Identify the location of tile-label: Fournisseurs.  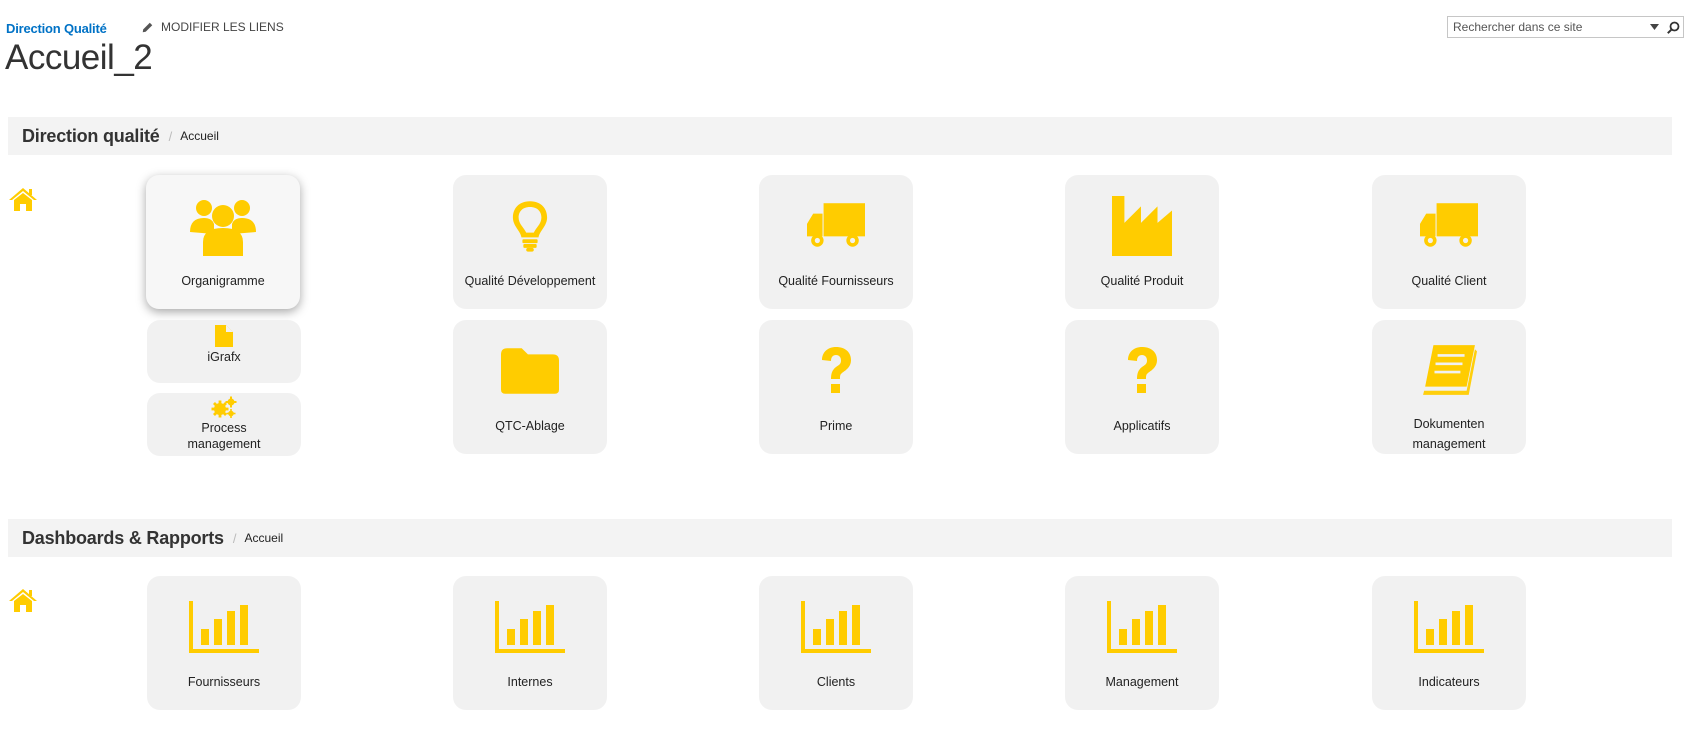
(224, 682).